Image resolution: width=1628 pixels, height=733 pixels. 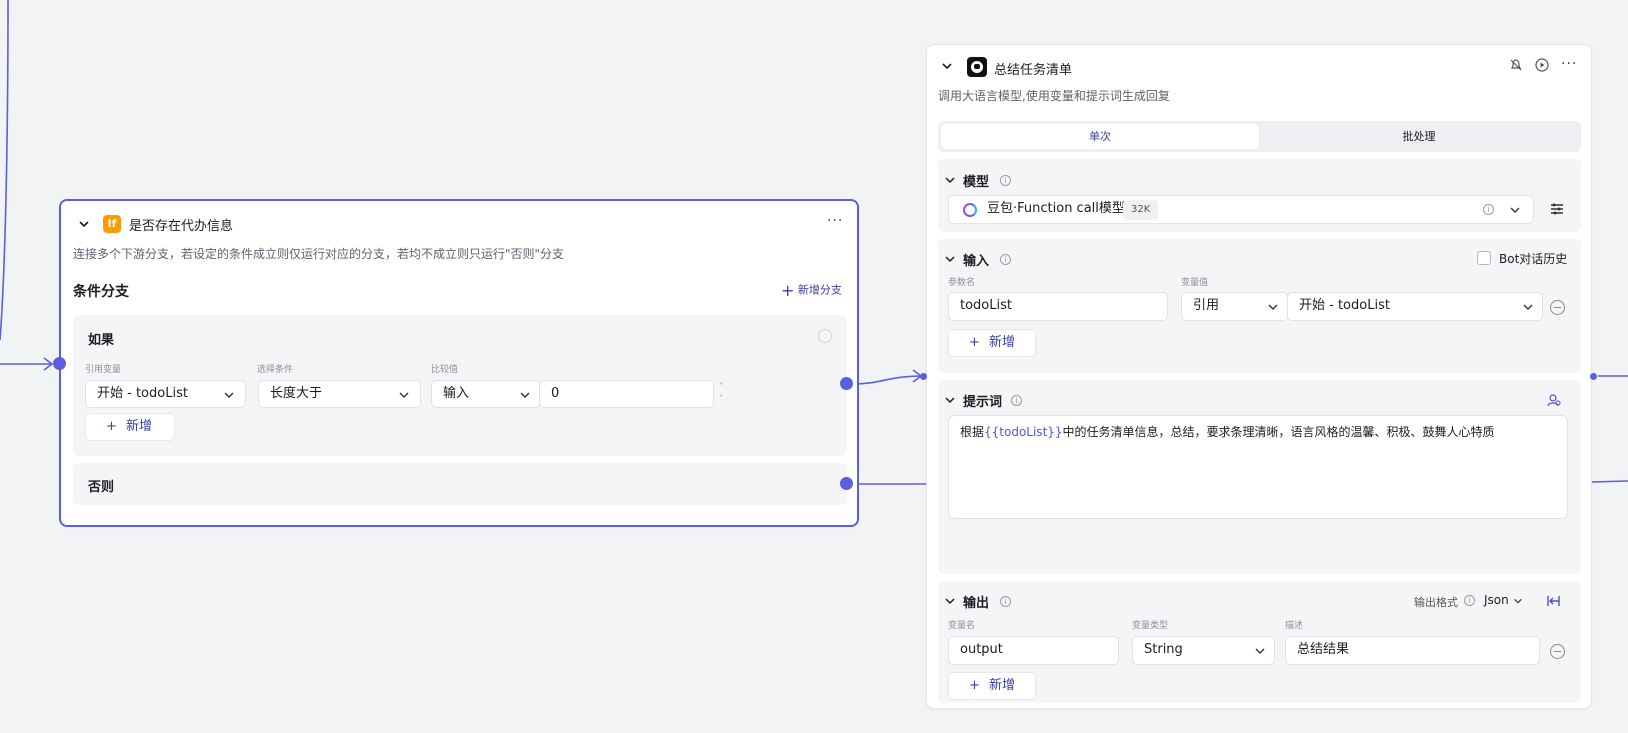 What do you see at coordinates (1542, 65) in the screenshot?
I see `play-icon` at bounding box center [1542, 65].